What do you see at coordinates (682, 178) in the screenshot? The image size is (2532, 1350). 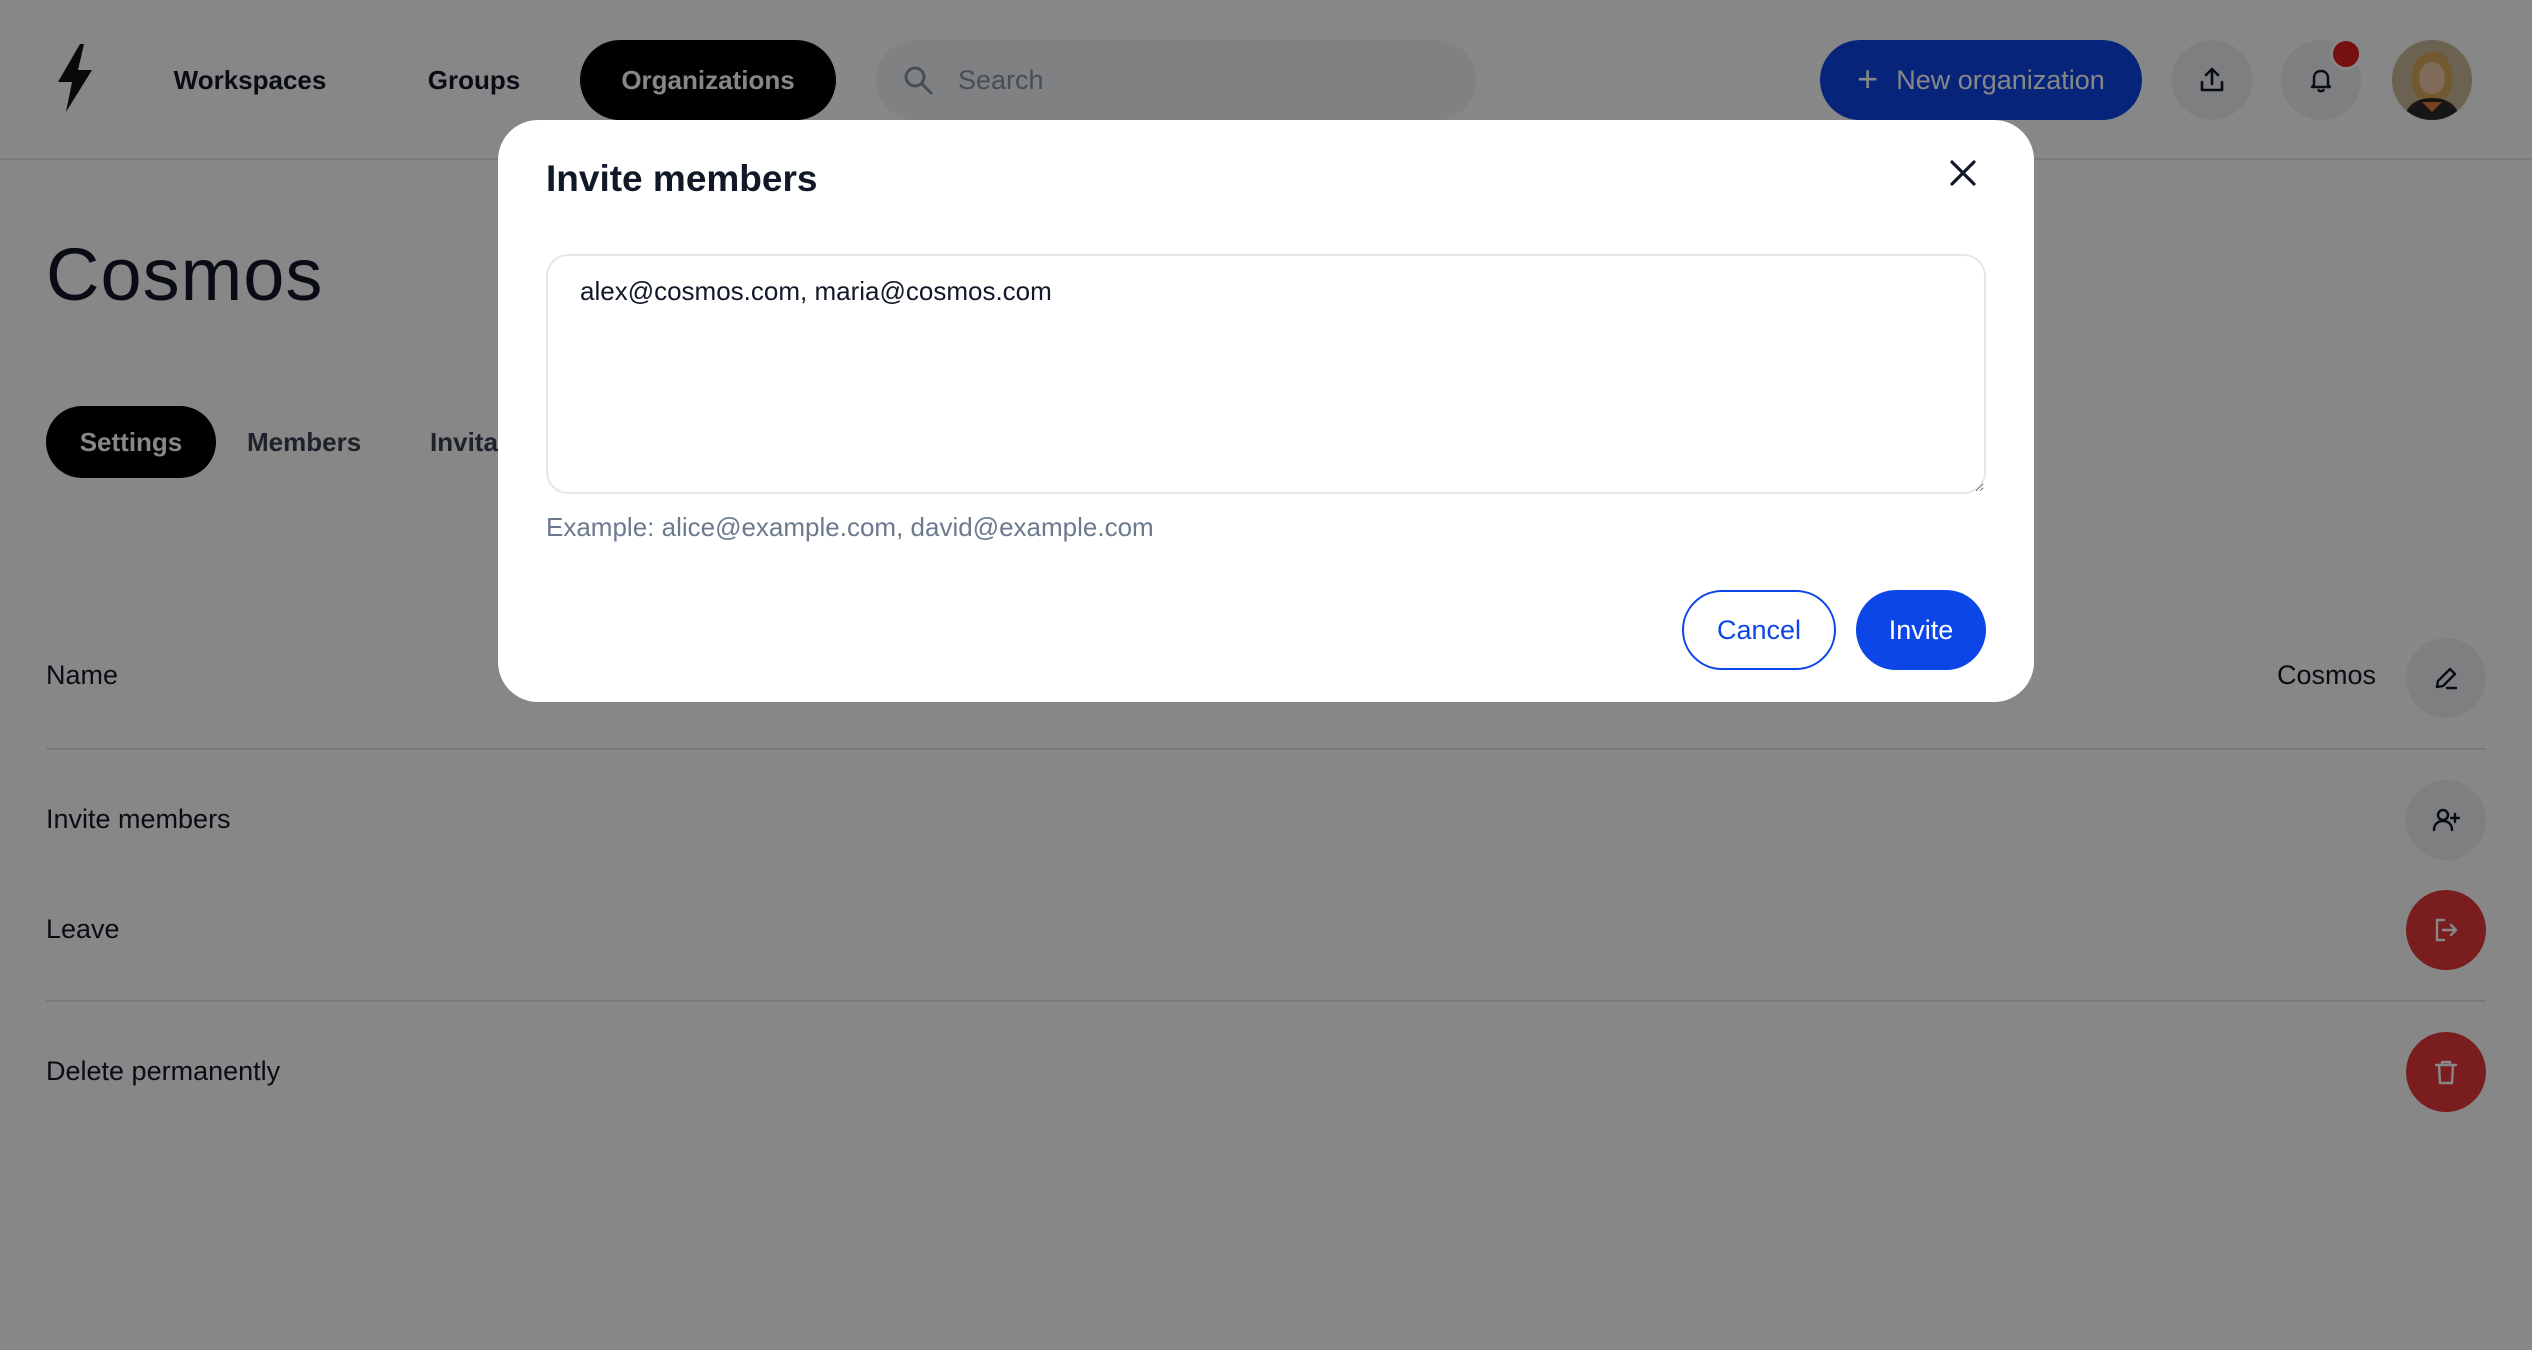 I see `dialog-title: Invite members` at bounding box center [682, 178].